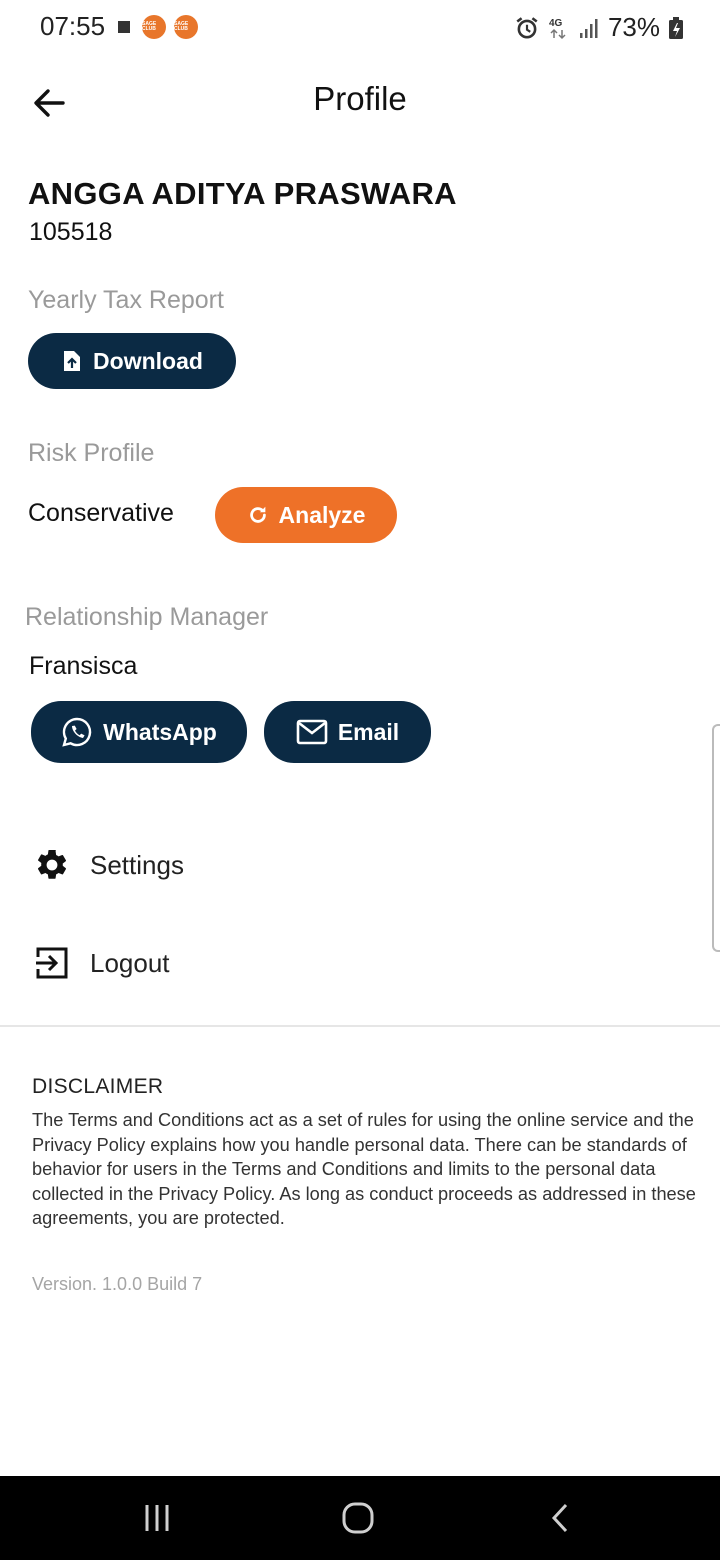  What do you see at coordinates (556, 23) in the screenshot?
I see `svg-text: 4G` at bounding box center [556, 23].